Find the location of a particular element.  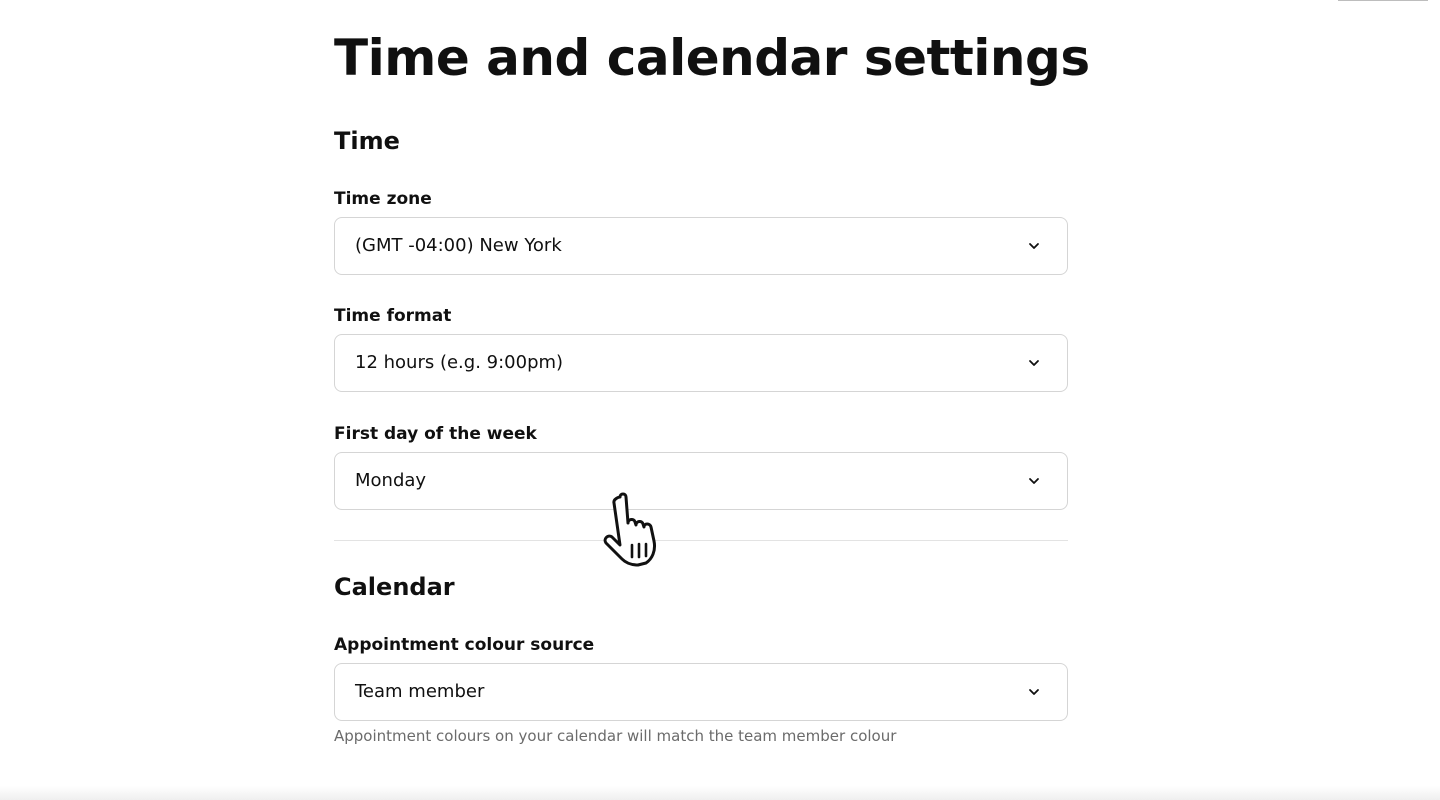

colour-source-label: Appointment colour source is located at coordinates (464, 645).